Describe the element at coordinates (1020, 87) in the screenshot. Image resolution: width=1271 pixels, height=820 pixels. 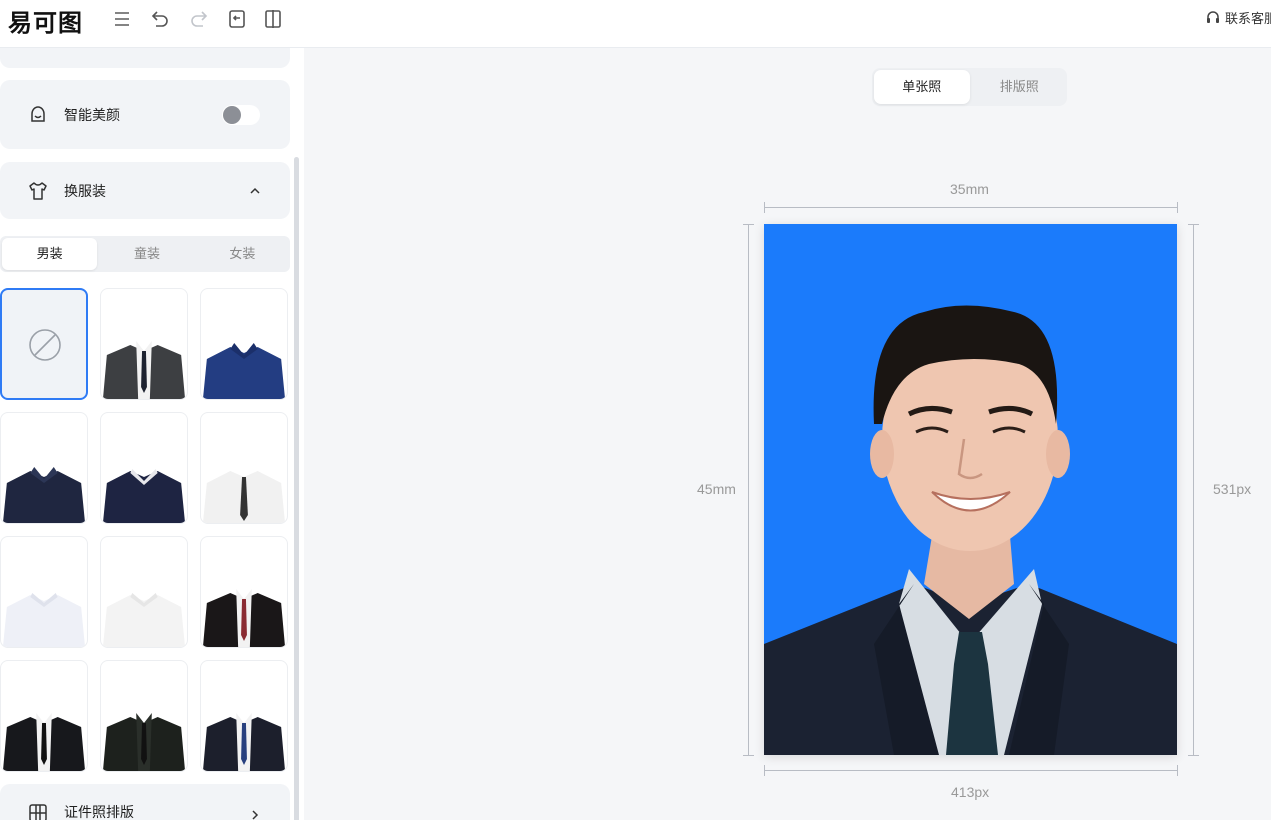
I see `tab-layout-photo: 排版照` at that location.